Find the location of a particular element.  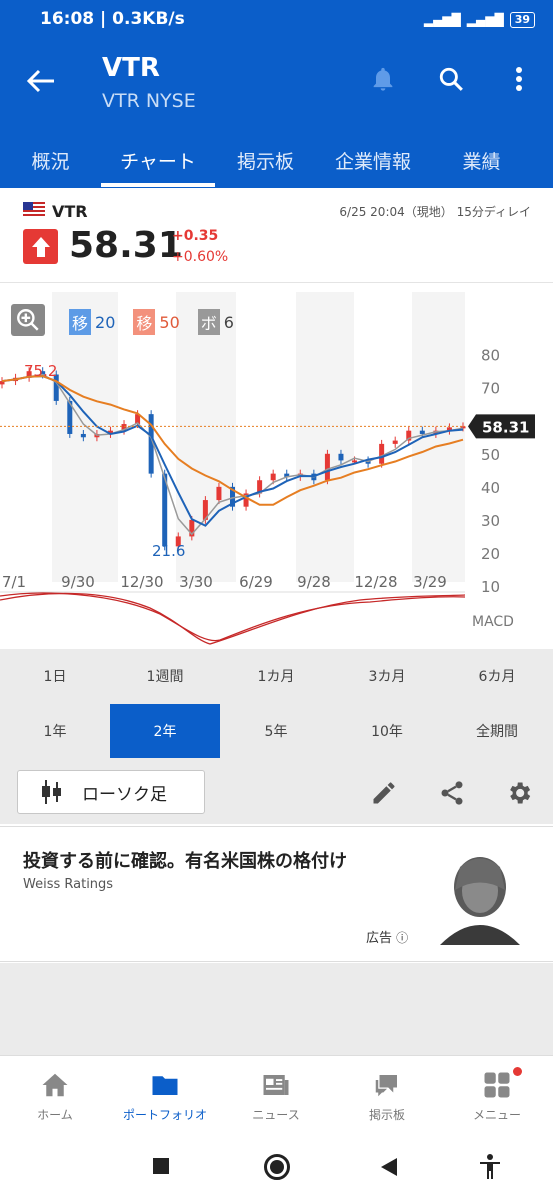

share-button is located at coordinates (452, 793).